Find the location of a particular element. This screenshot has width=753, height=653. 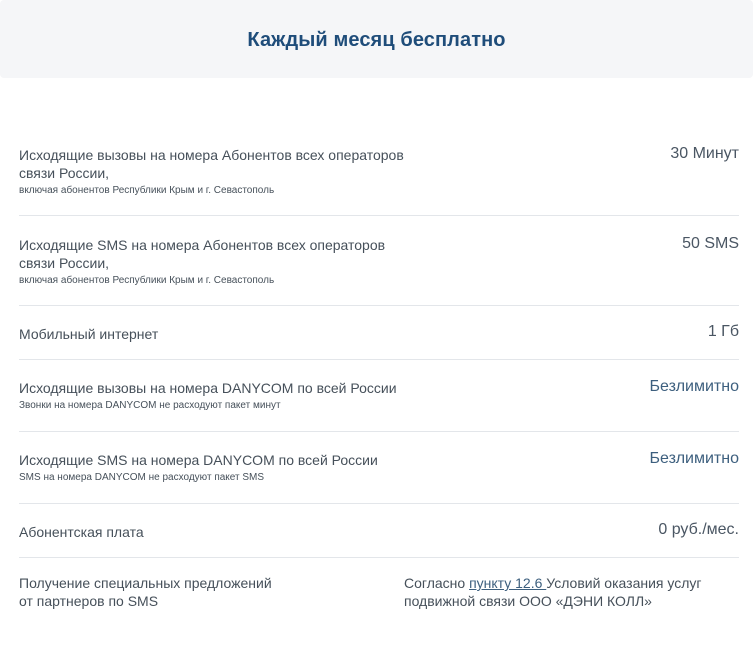

terms-clause-link: пункту 12.6 is located at coordinates (507, 583).